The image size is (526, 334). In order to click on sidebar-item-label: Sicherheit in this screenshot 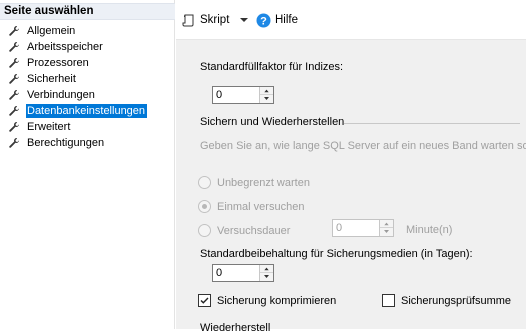, I will do `click(51, 79)`.